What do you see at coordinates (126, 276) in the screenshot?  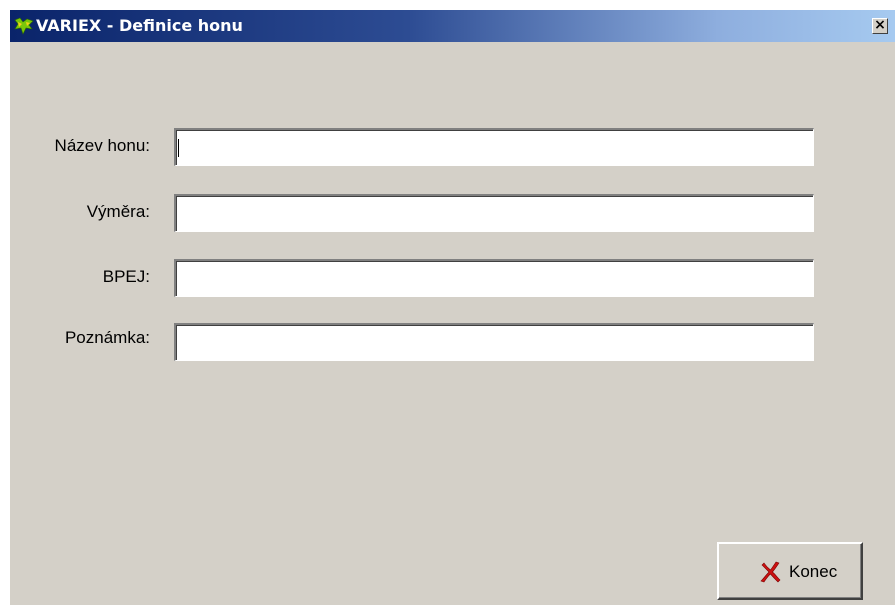 I see `field-label-bpej: BPEJ:` at bounding box center [126, 276].